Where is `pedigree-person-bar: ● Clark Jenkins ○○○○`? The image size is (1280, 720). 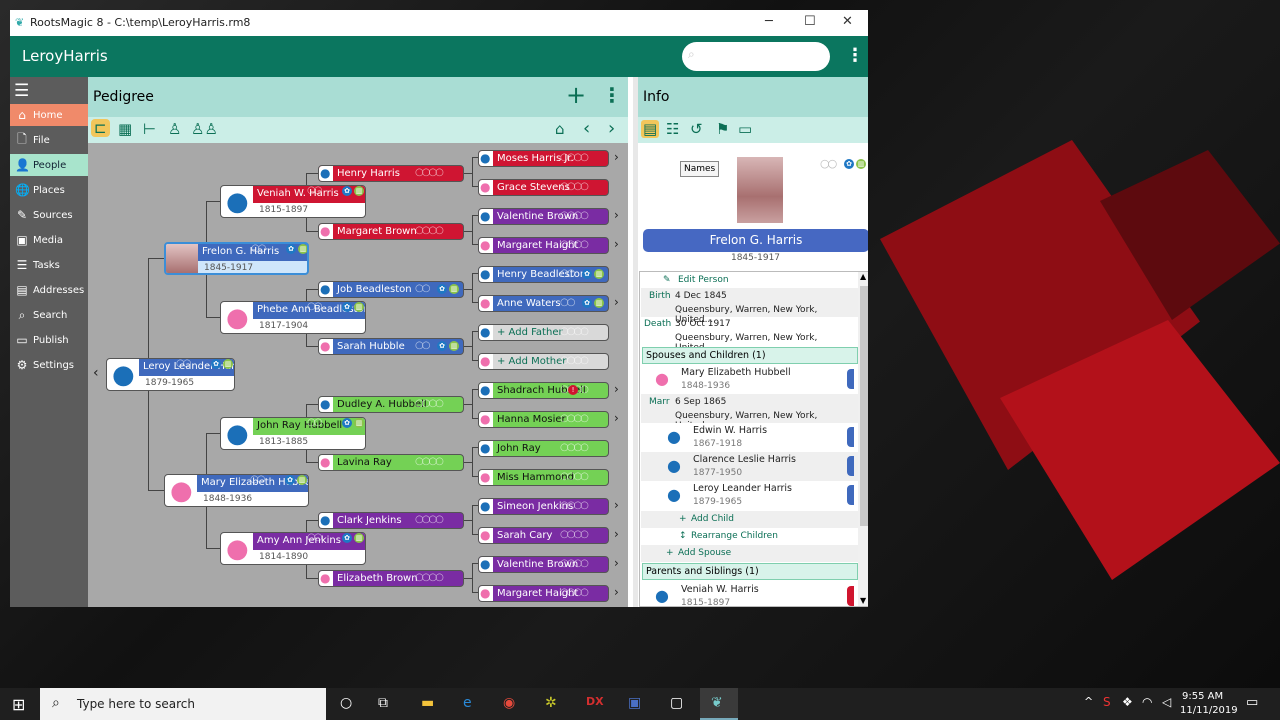
pedigree-person-bar: ● Clark Jenkins ○○○○ is located at coordinates (391, 520).